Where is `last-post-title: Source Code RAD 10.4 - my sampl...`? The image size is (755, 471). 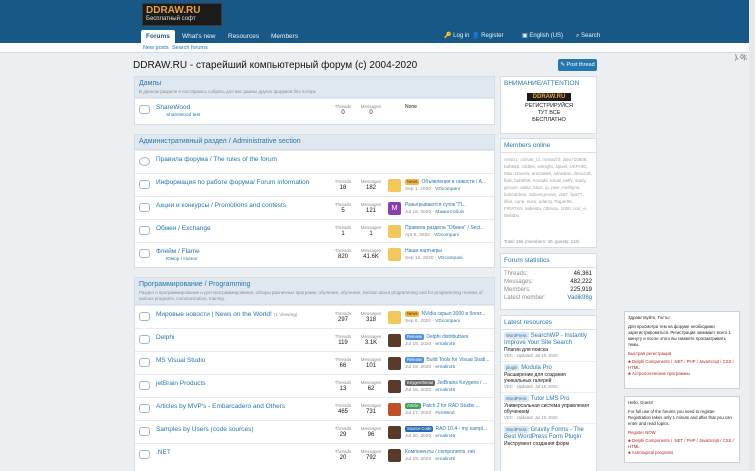
last-post-title: Source Code RAD 10.4 - my sampl... is located at coordinates (449, 429).